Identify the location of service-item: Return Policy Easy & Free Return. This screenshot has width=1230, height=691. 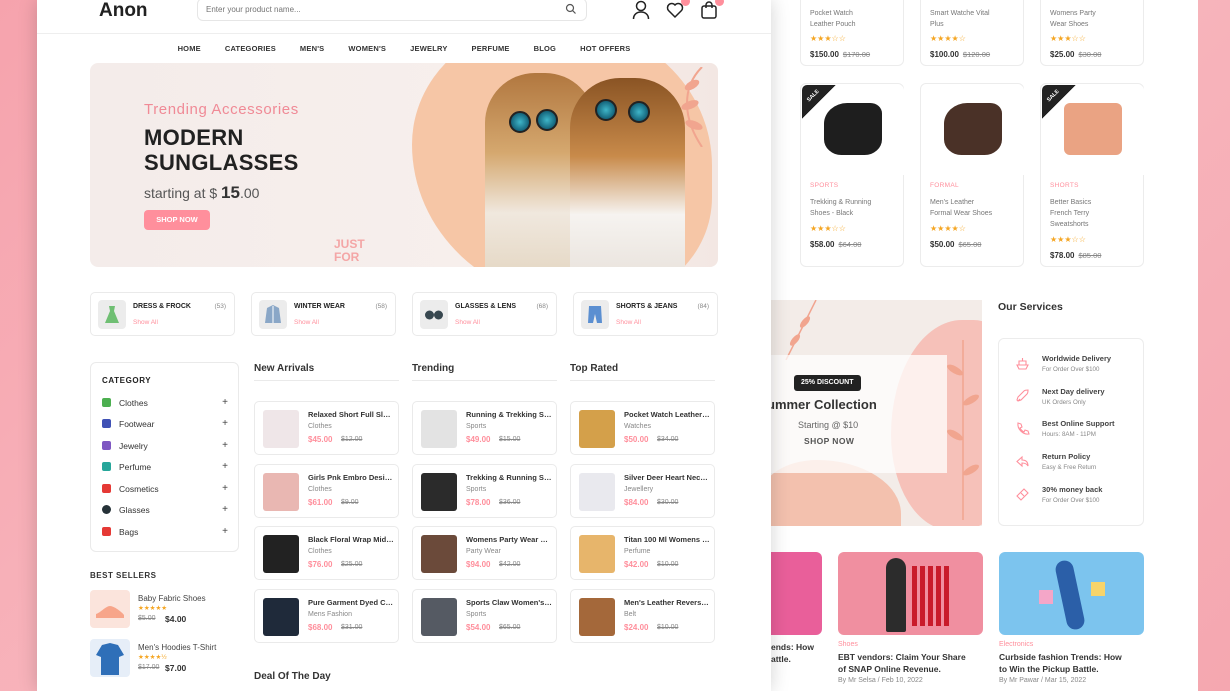
(1079, 466).